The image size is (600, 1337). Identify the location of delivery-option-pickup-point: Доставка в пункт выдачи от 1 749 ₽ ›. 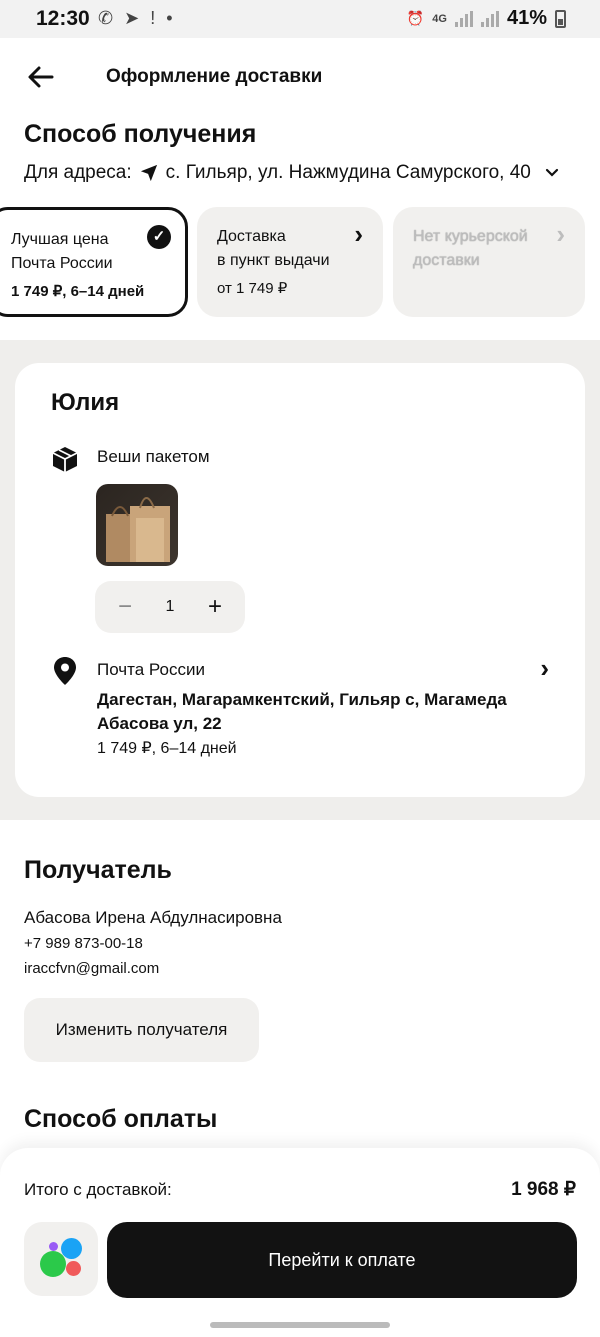
(290, 262).